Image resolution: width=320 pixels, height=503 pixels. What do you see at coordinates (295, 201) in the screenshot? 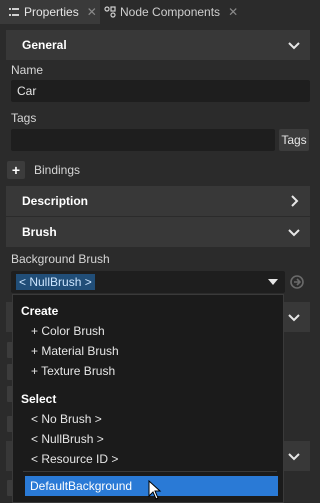
I see `chevron-right-icon` at bounding box center [295, 201].